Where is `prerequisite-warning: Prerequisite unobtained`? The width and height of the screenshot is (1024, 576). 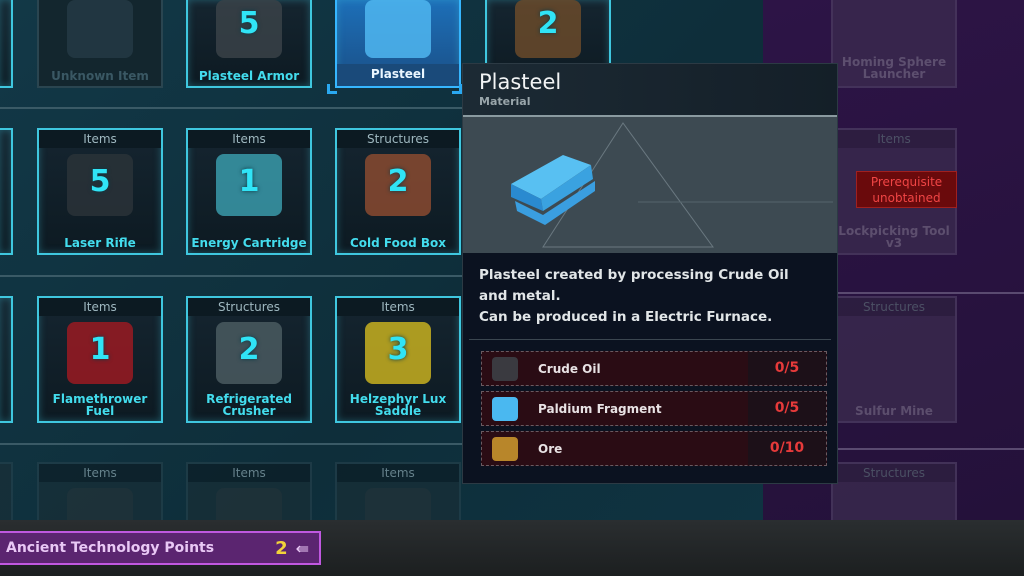
prerequisite-warning: Prerequisite unobtained is located at coordinates (906, 189).